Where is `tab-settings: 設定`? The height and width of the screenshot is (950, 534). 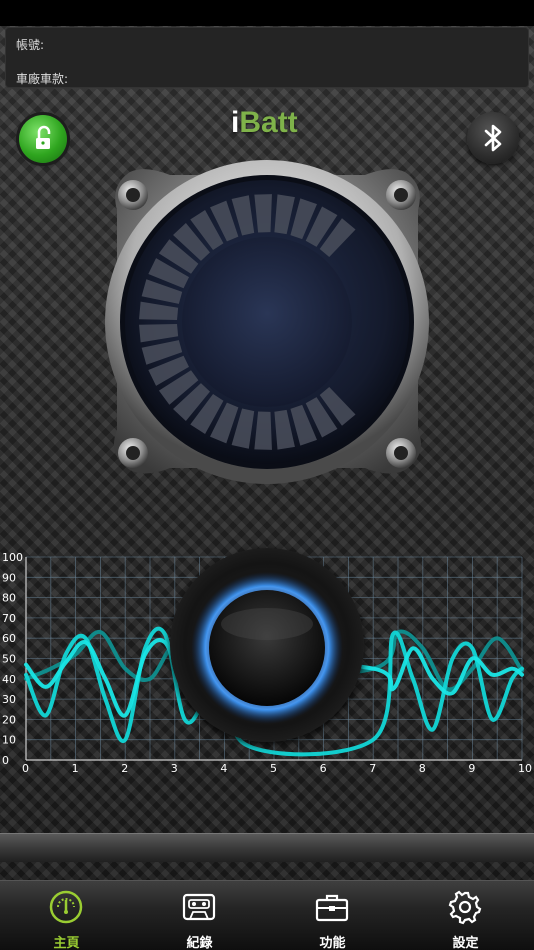 tab-settings: 設定 is located at coordinates (465, 915).